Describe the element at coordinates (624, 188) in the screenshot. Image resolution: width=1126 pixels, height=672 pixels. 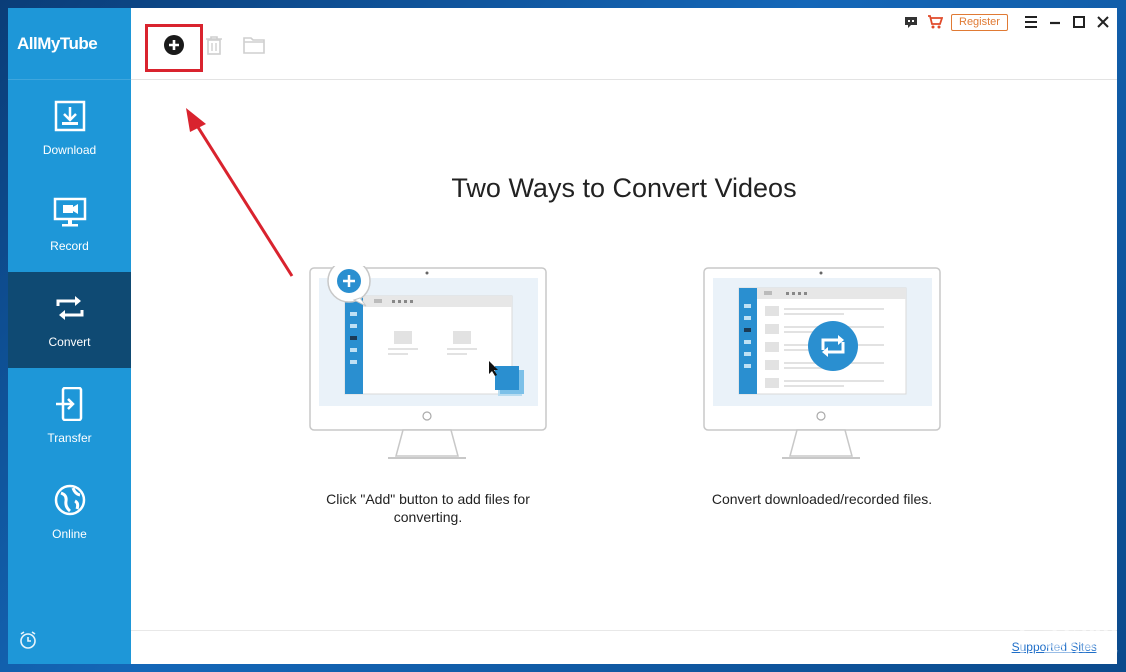
I see `page-title: Two Ways to Convert Videos` at that location.